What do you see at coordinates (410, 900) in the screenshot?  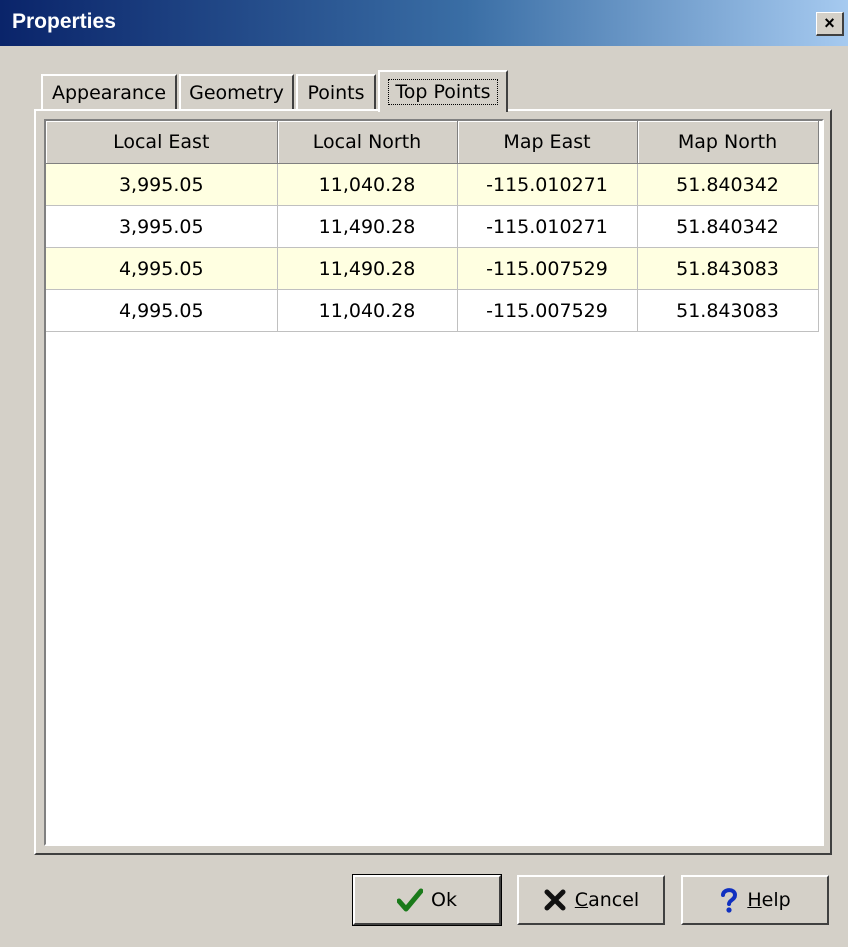 I see `checkmark-icon` at bounding box center [410, 900].